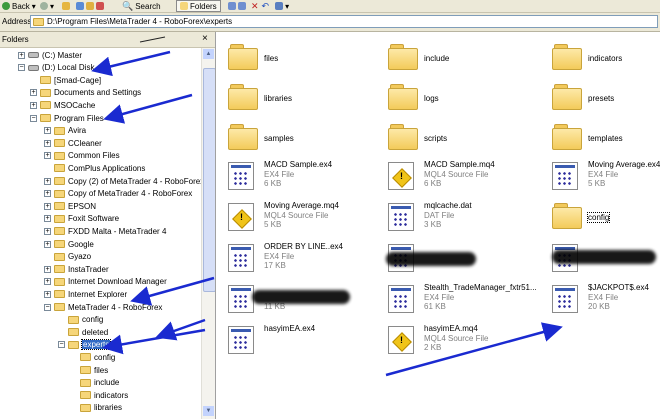  What do you see at coordinates (606, 218) in the screenshot?
I see `folder-item: config` at bounding box center [606, 218].